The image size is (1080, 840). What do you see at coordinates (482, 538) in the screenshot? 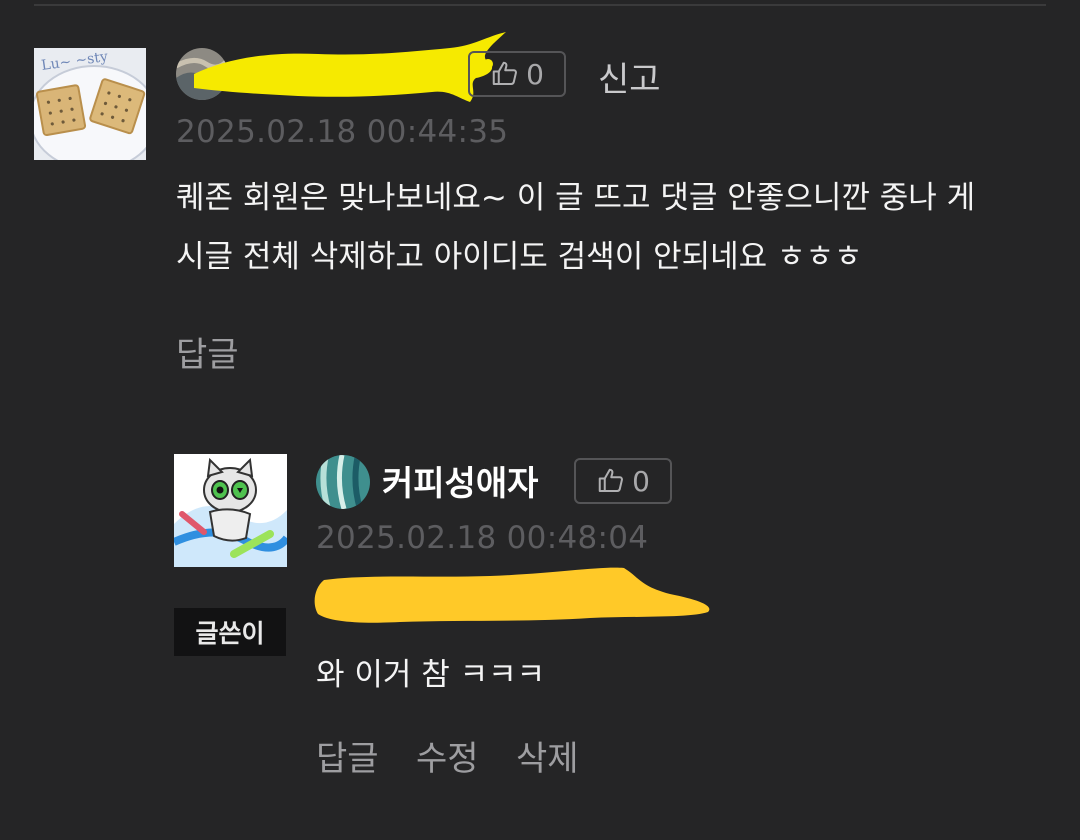
I see `timestamp: 2025.02.18 00:48:04` at bounding box center [482, 538].